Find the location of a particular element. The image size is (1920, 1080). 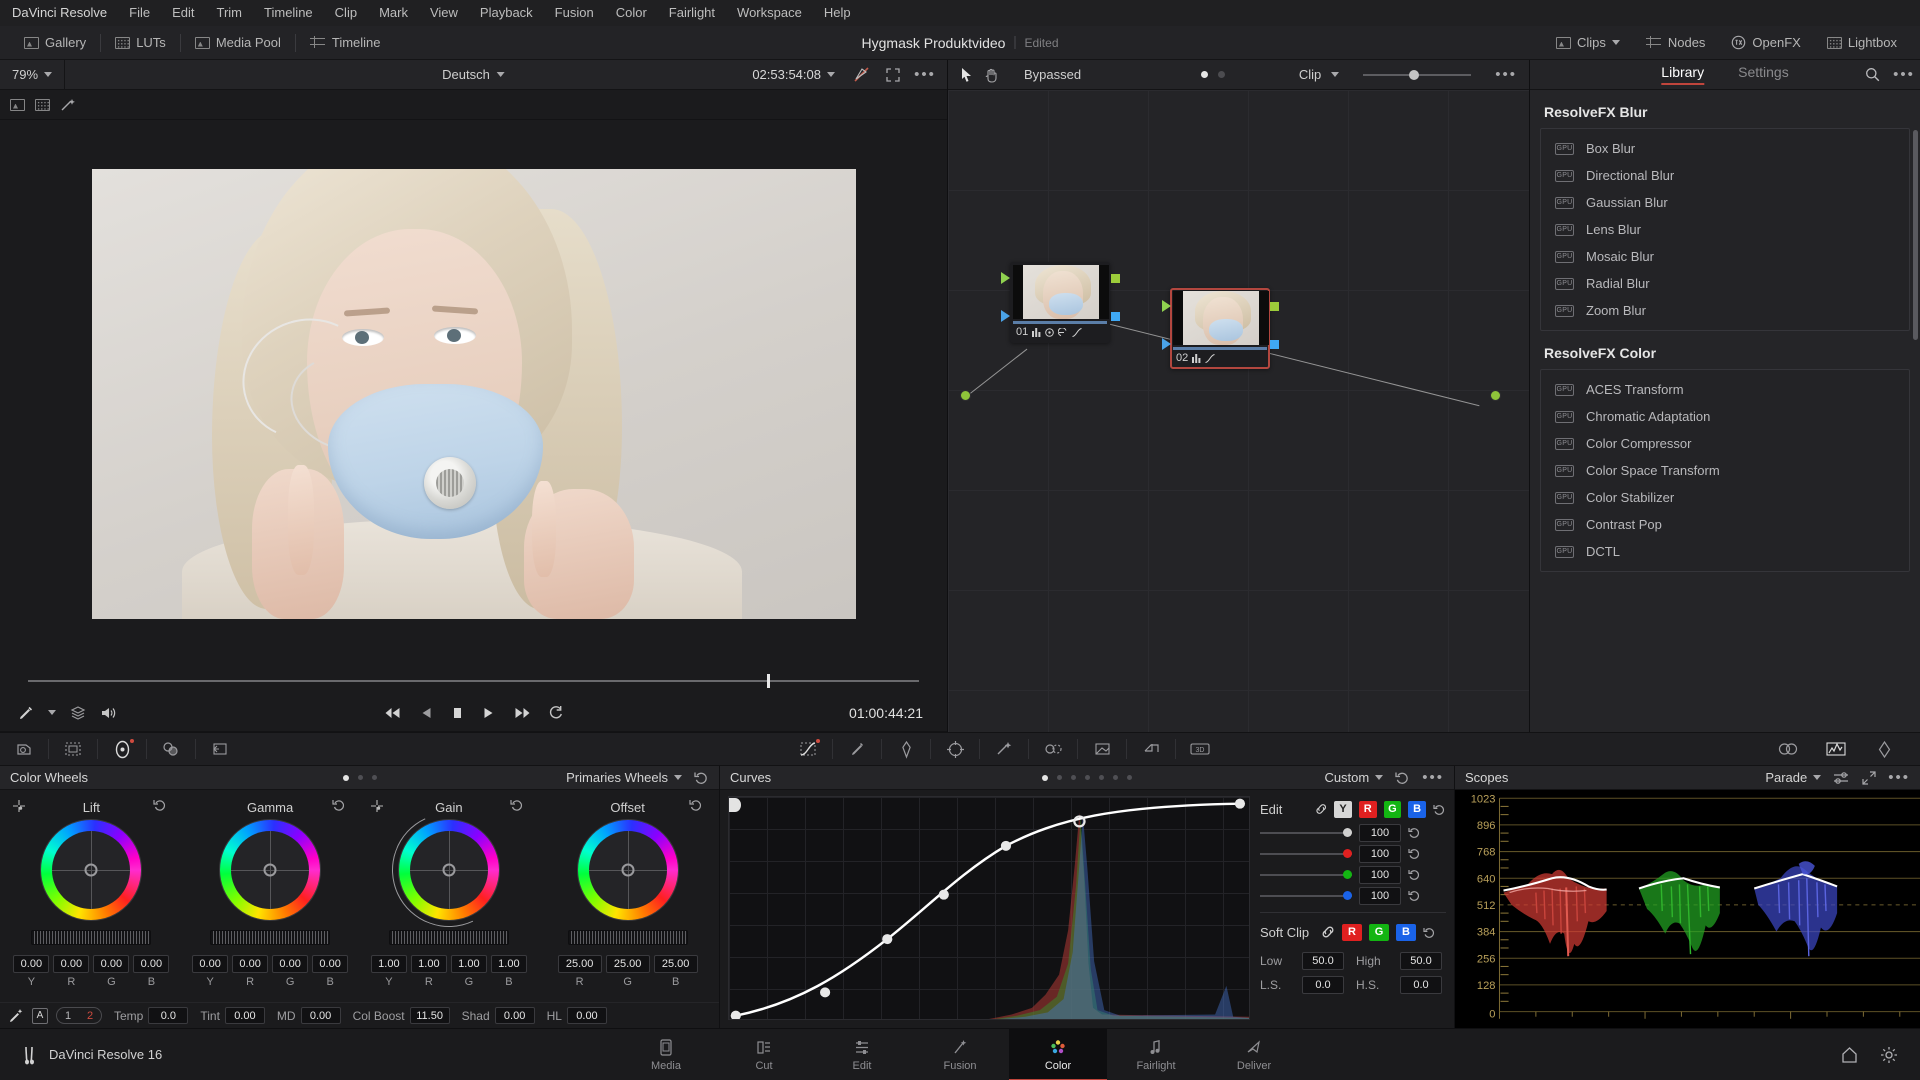

curves-pager is located at coordinates (1087, 777).